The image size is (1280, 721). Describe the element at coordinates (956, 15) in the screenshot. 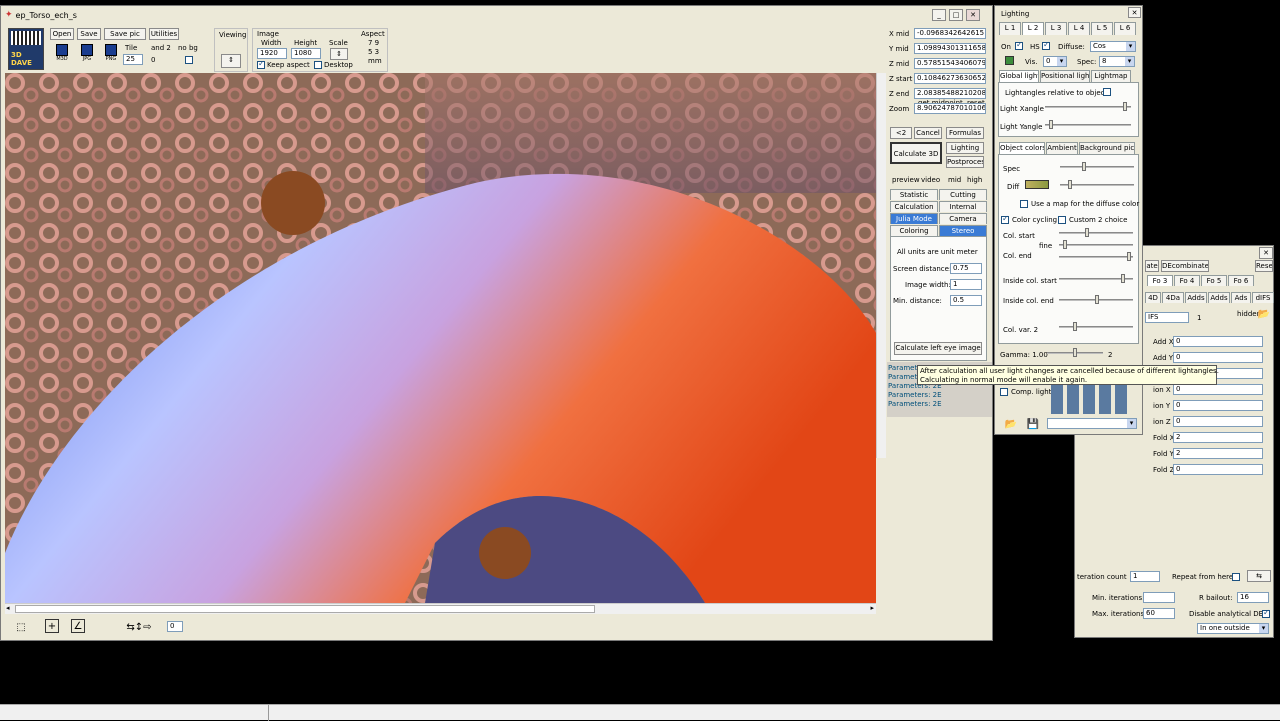

I see `maximize-button: □` at that location.